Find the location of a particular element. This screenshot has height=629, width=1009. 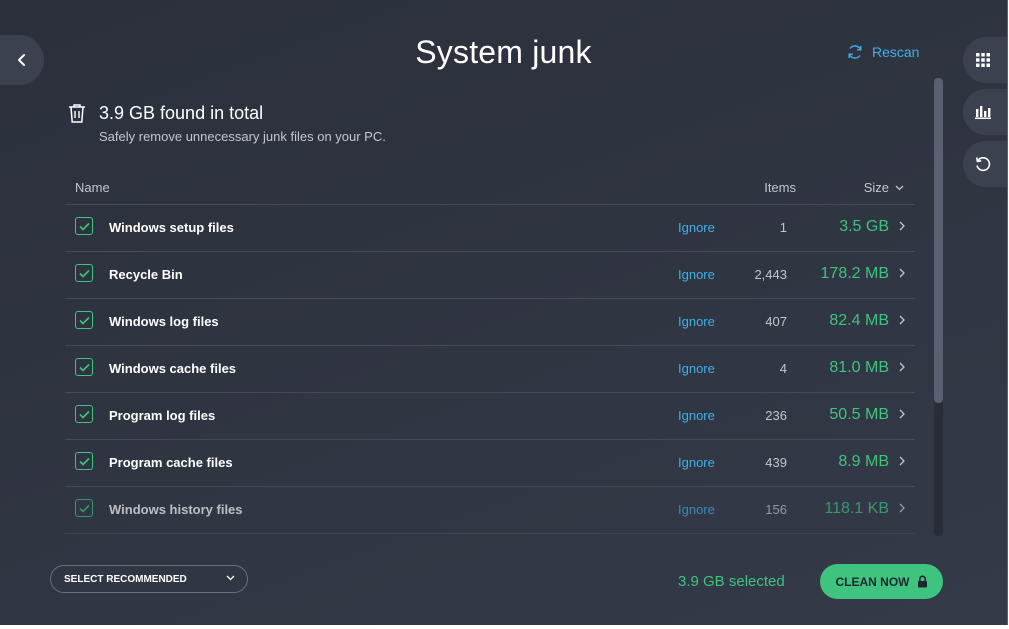

row-size: 50.5 MB is located at coordinates (859, 414).